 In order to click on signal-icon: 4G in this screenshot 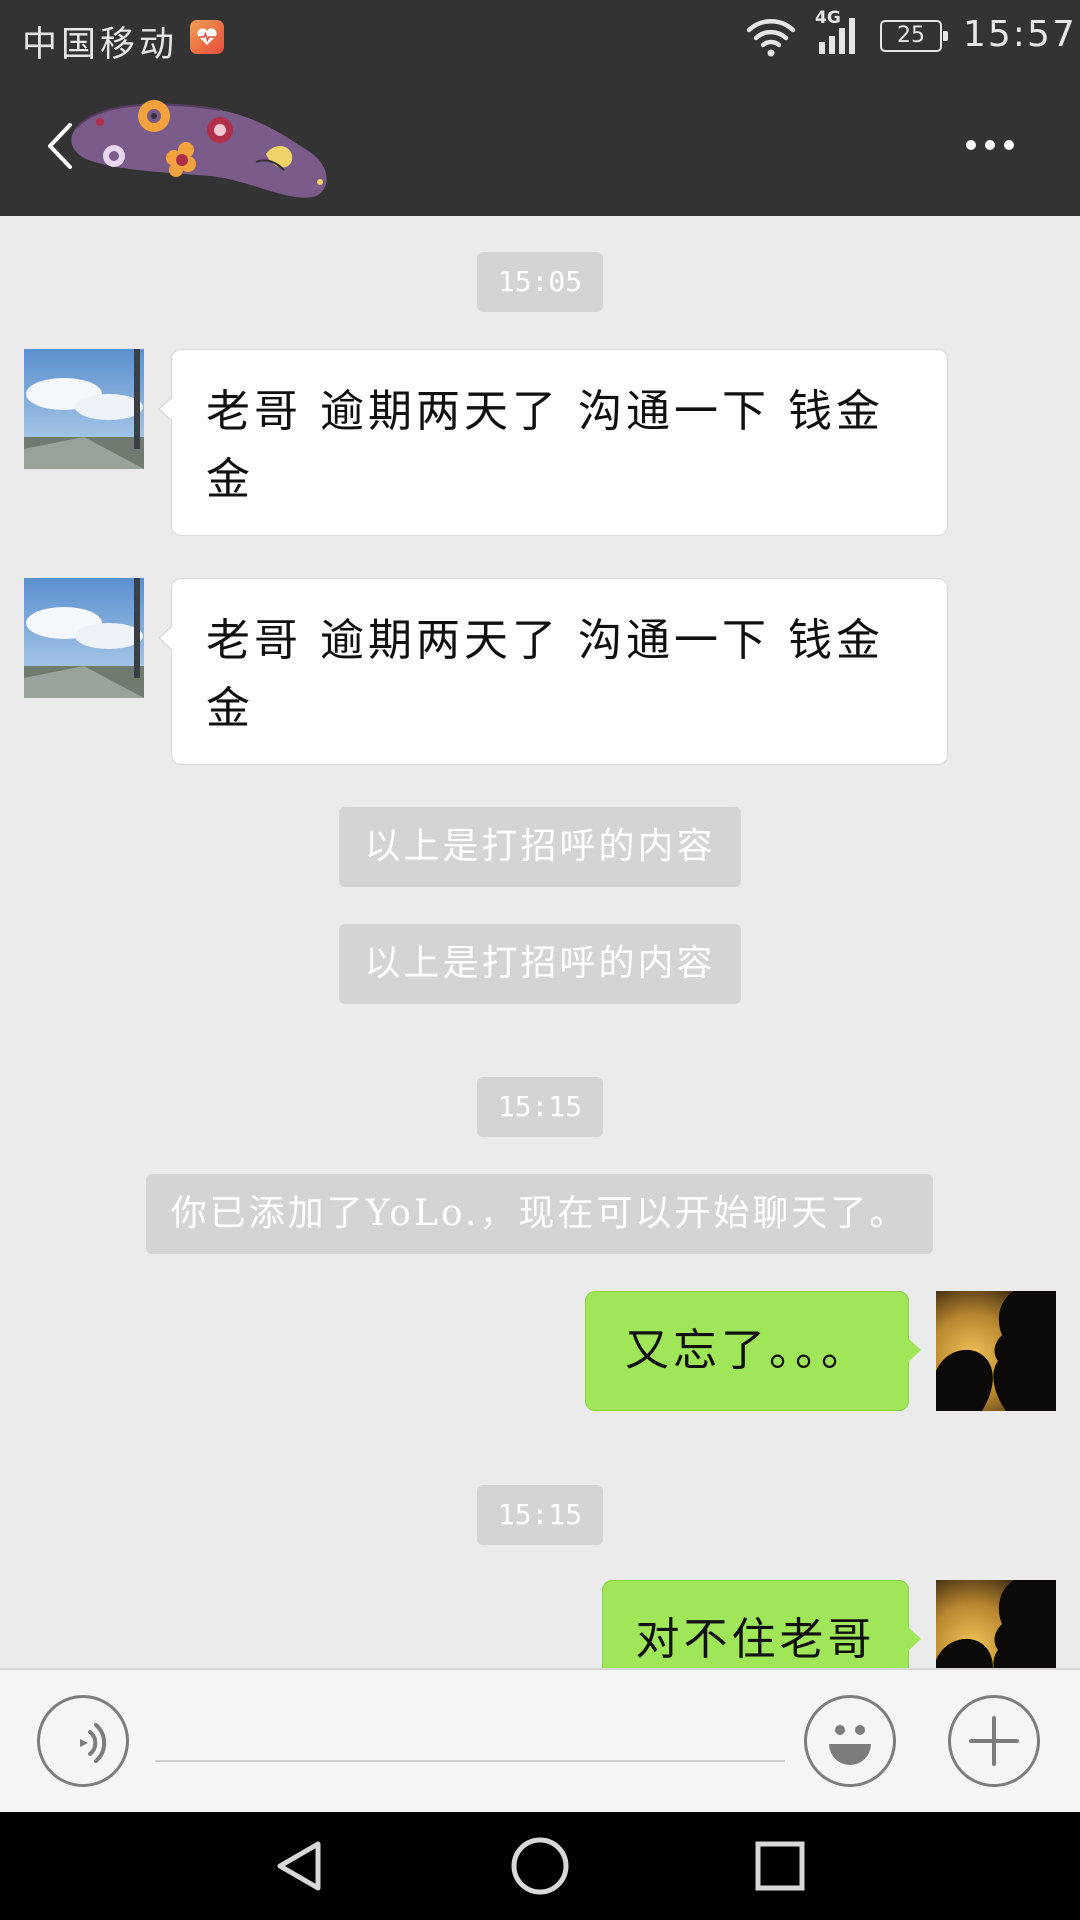, I will do `click(839, 32)`.